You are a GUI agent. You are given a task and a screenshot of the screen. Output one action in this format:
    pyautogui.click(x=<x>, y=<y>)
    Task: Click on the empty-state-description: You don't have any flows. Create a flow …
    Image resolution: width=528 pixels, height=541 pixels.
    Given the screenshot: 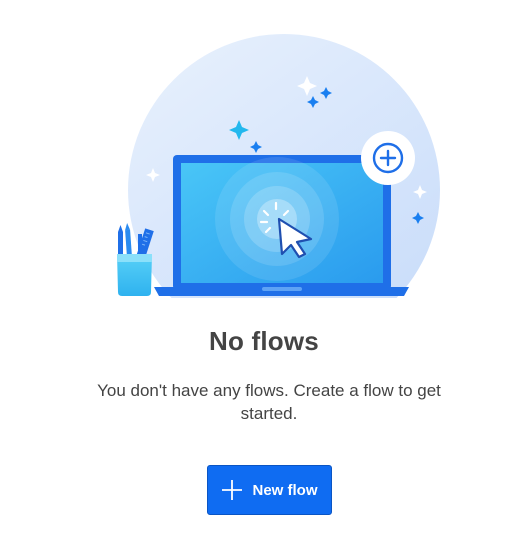 What is the action you would take?
    pyautogui.click(x=269, y=402)
    